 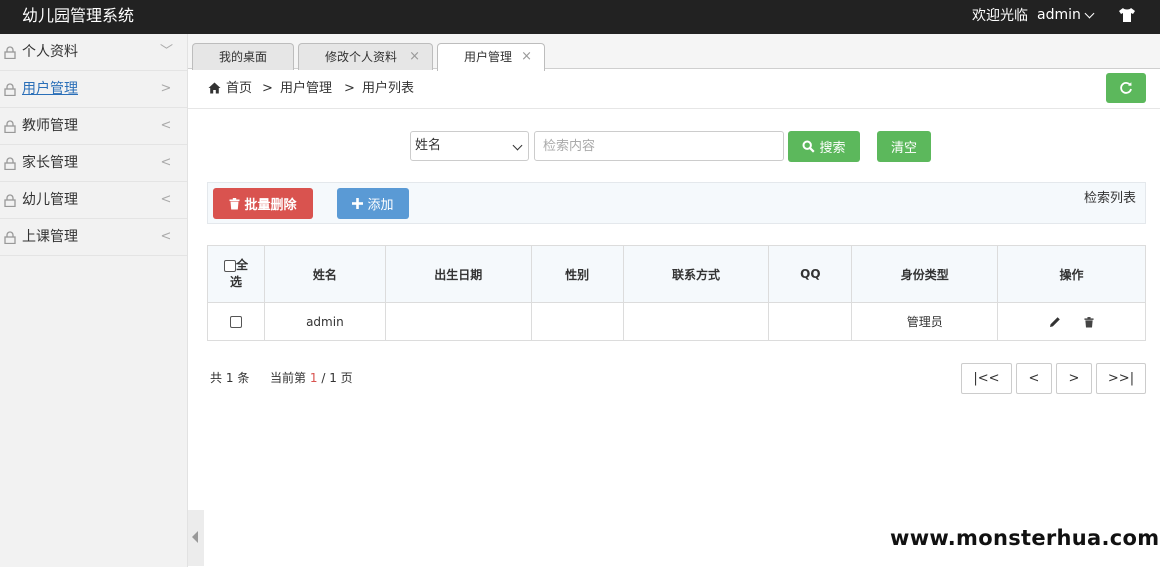 What do you see at coordinates (235, 282) in the screenshot?
I see `select-all-label-2: 选` at bounding box center [235, 282].